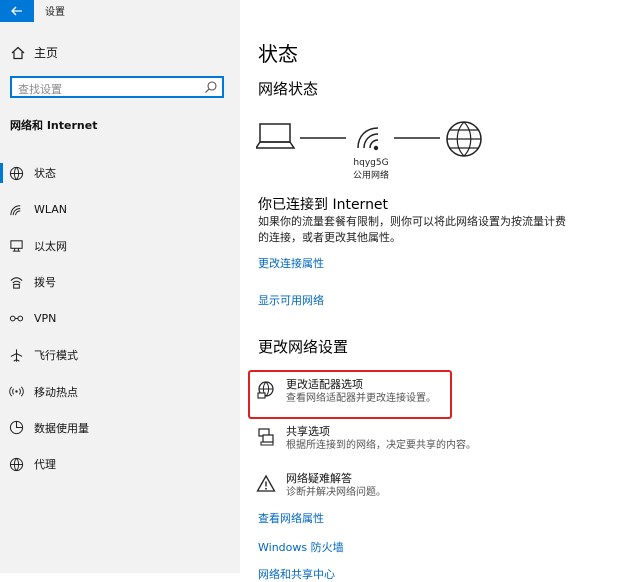  I want to click on internet-globe-icon, so click(464, 139).